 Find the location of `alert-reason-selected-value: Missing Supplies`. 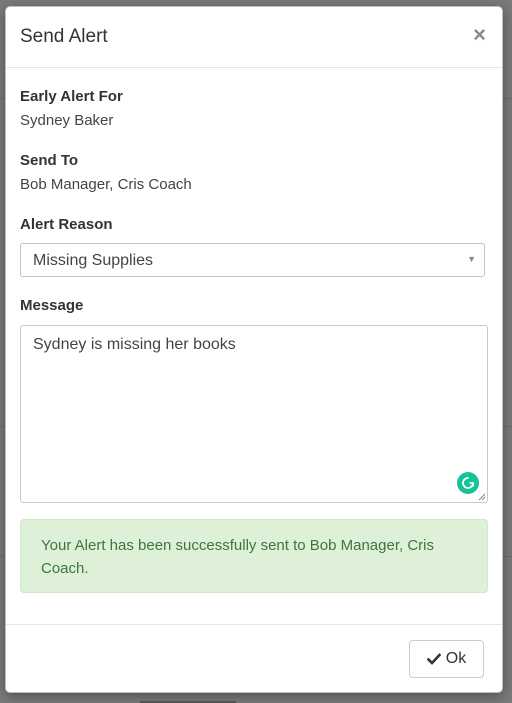

alert-reason-selected-value: Missing Supplies is located at coordinates (93, 260).